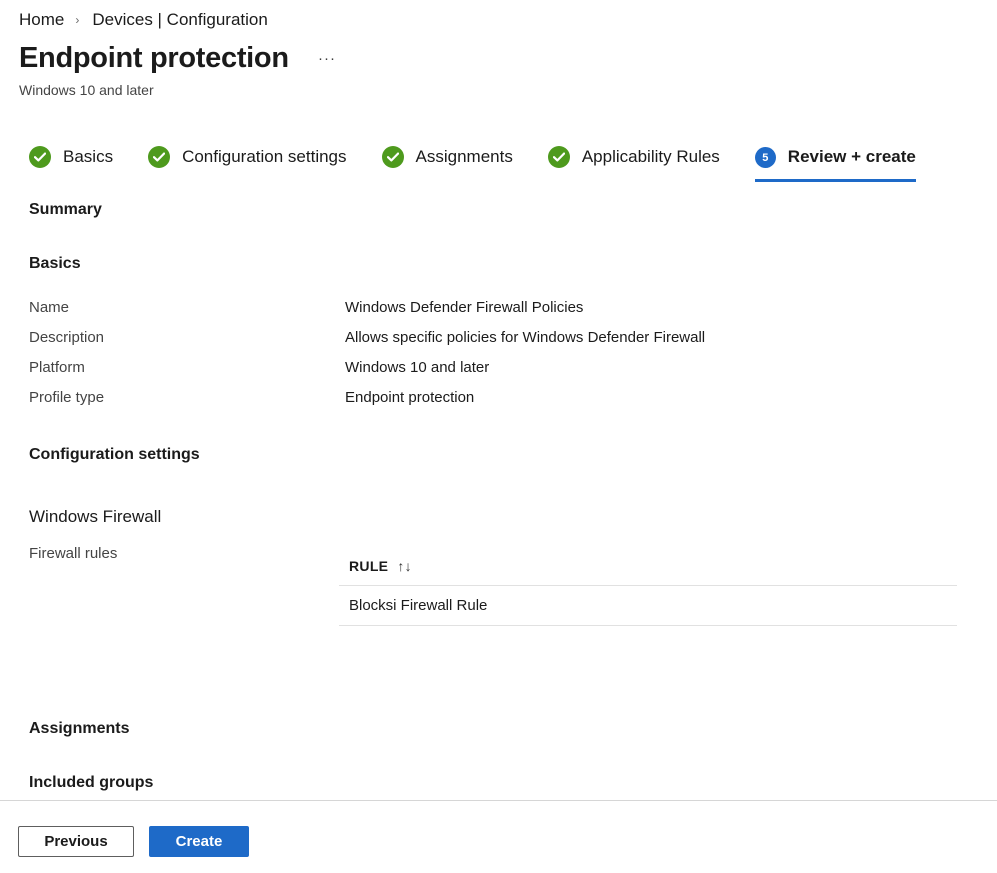  Describe the element at coordinates (369, 565) in the screenshot. I see `rule-column-header: RULE` at that location.